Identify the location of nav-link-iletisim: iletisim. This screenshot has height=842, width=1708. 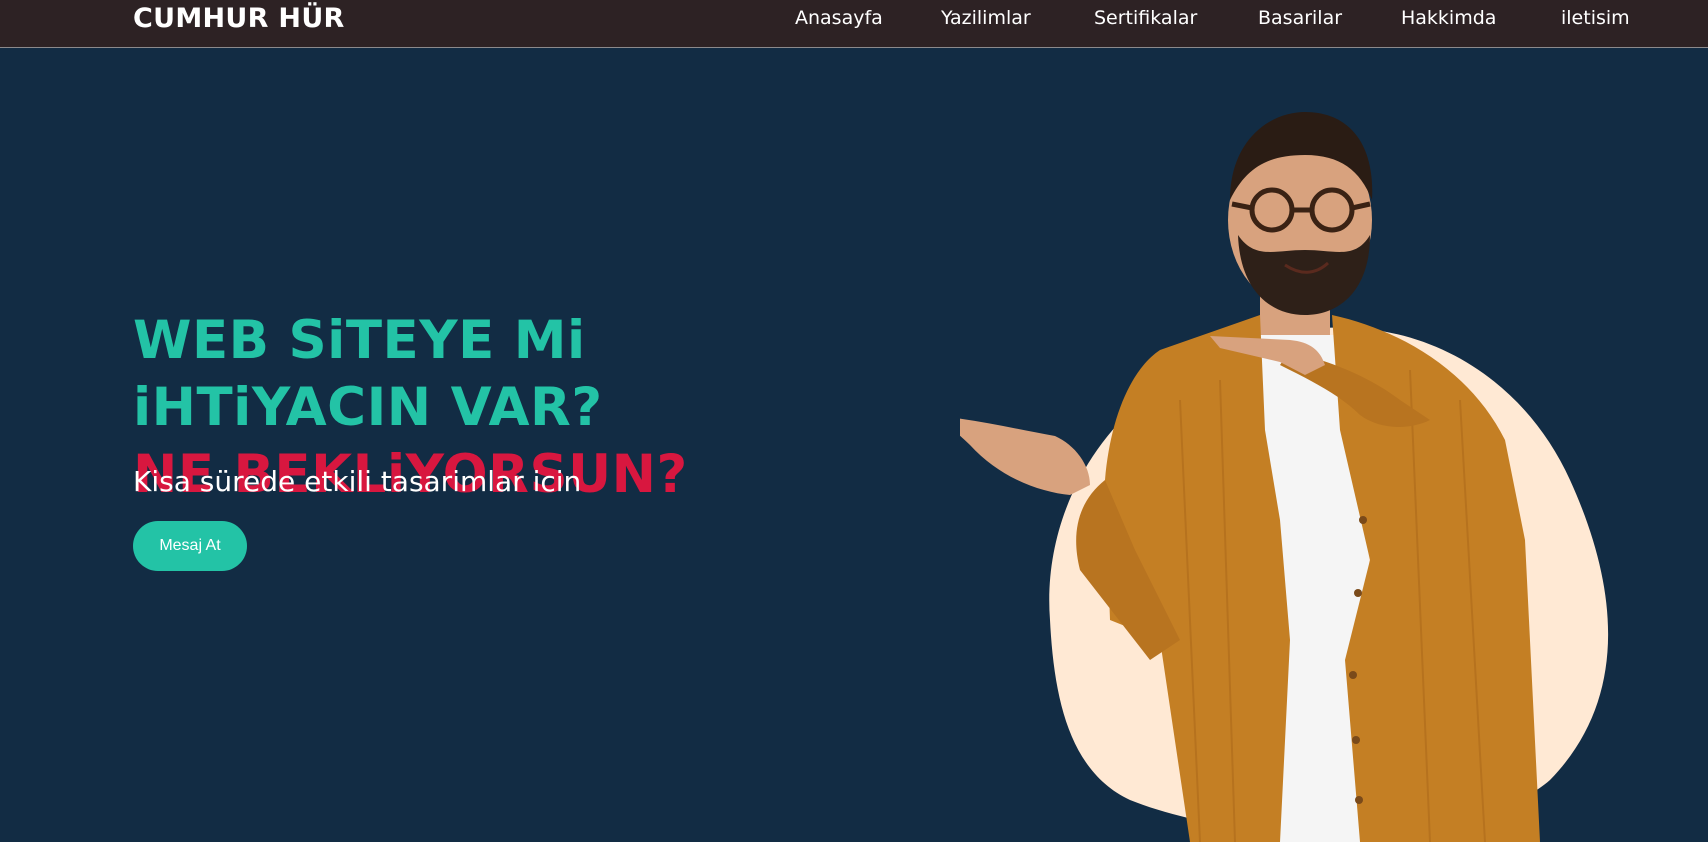
(1595, 18).